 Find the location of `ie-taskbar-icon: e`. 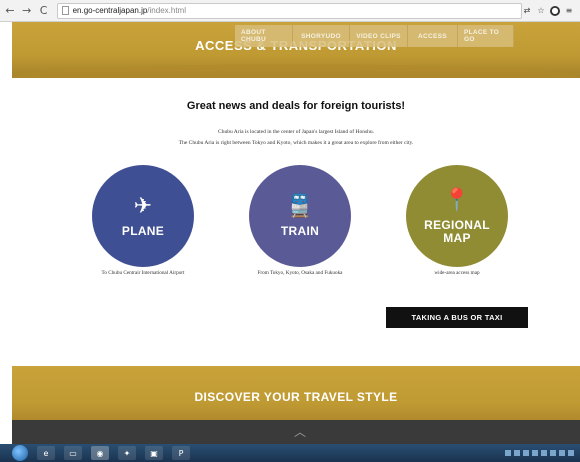

ie-taskbar-icon: e is located at coordinates (46, 453).